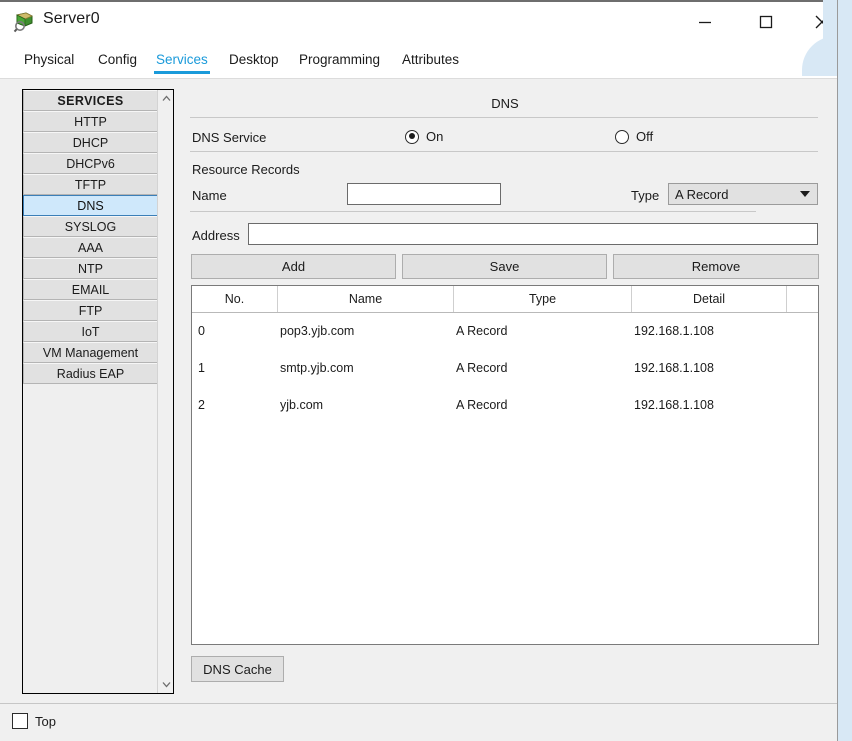 The image size is (852, 741). Describe the element at coordinates (802, 299) in the screenshot. I see `column-header-spacer` at that location.